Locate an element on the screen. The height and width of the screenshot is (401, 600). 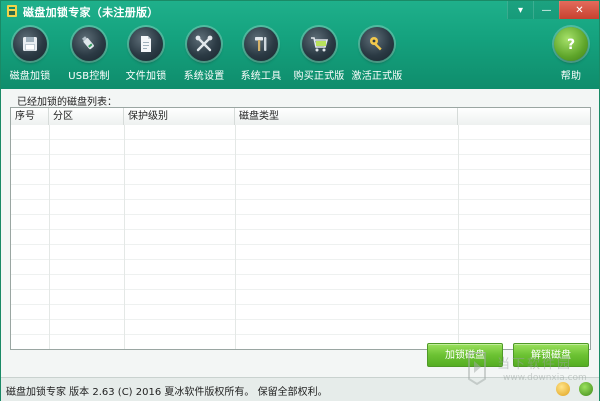
watermark: 当下软件园 www.downxia.com is located at coordinates (527, 371).